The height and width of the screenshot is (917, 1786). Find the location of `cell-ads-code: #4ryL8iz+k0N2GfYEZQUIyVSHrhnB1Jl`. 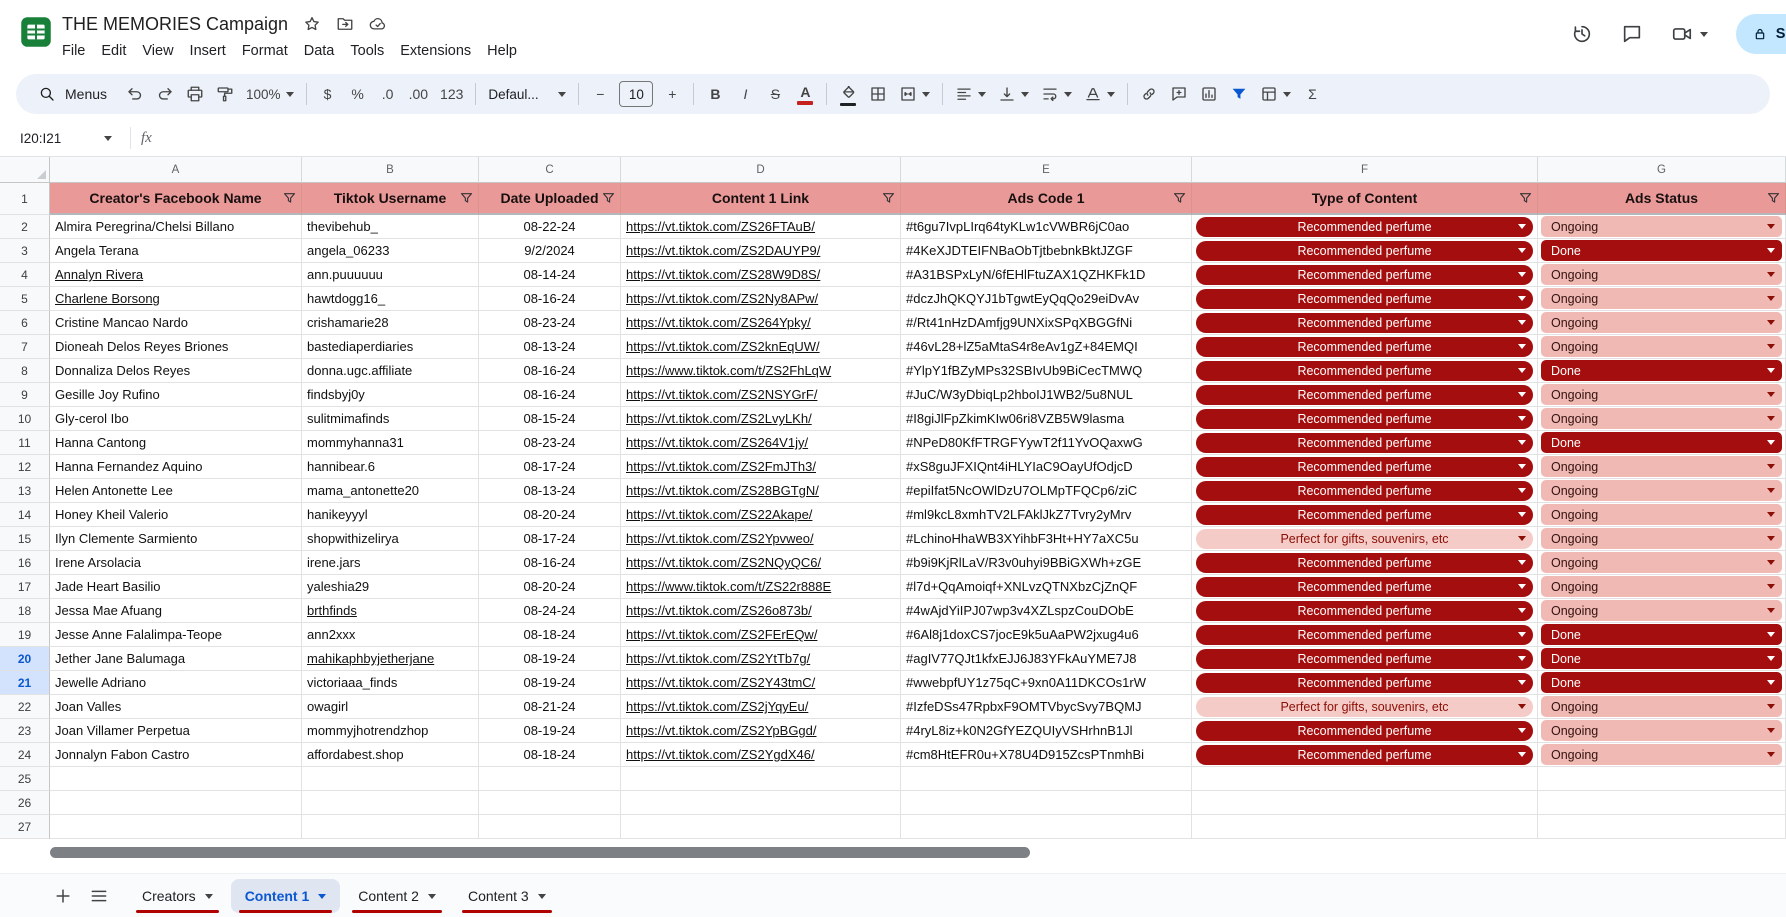

cell-ads-code: #4ryL8iz+k0N2GfYEZQUIyVSHrhnB1Jl is located at coordinates (1046, 731).